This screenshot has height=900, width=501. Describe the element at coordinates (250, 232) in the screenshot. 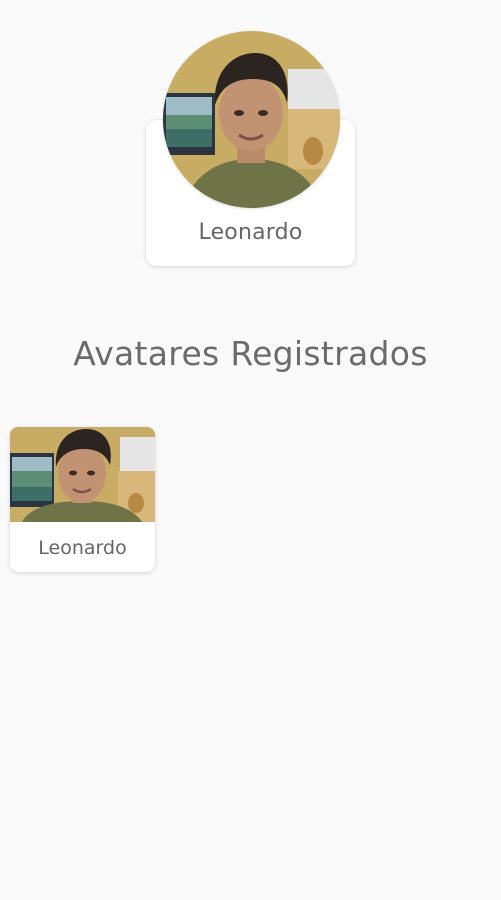

I see `current-avatar-name: Leonardo` at that location.